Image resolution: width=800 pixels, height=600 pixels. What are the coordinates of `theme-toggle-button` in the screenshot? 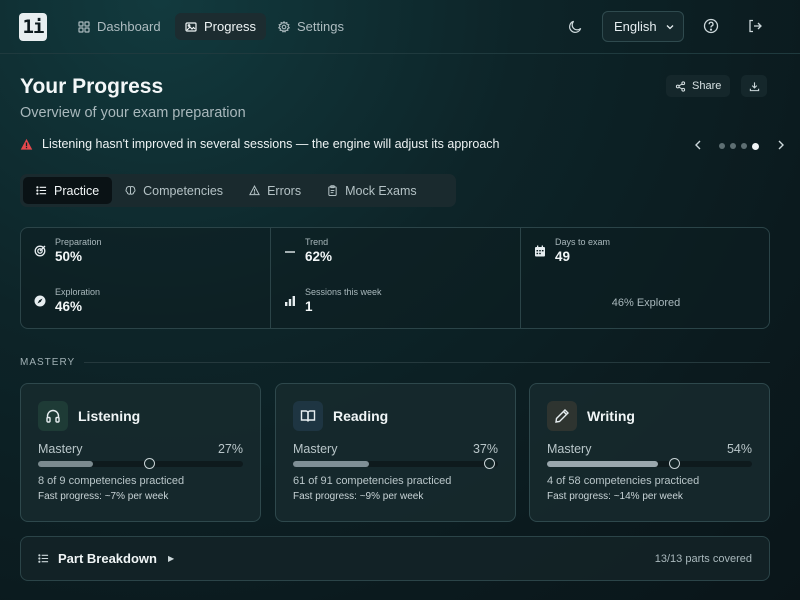 It's located at (575, 26).